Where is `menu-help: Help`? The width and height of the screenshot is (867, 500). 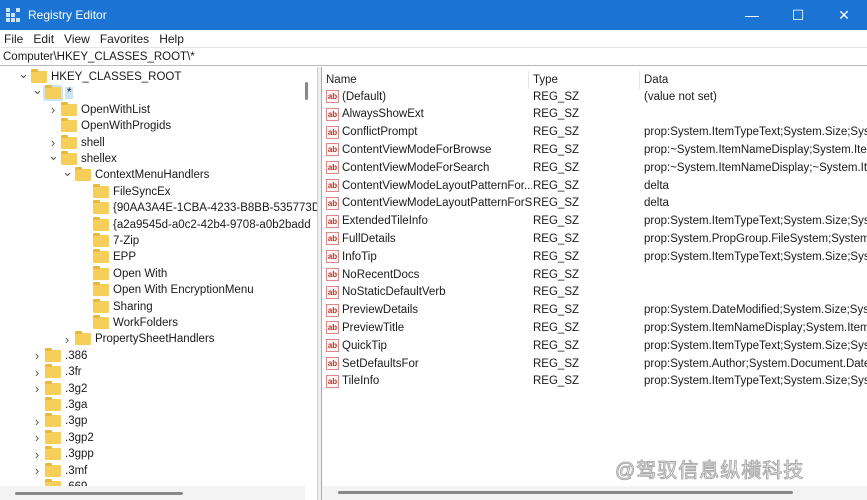 menu-help: Help is located at coordinates (172, 39).